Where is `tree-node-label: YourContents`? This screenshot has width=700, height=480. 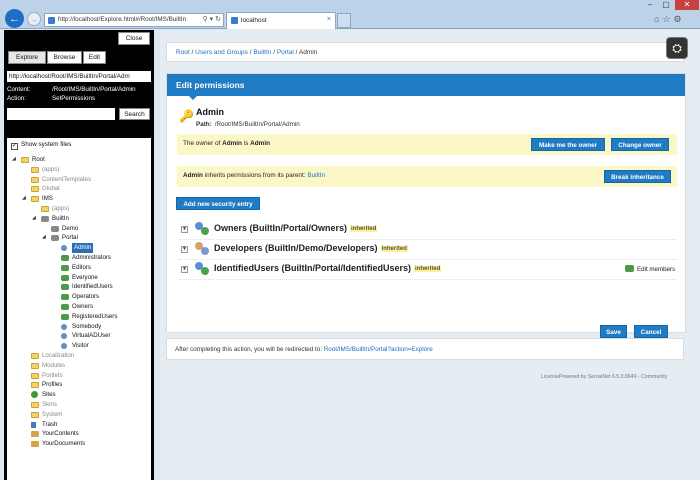 tree-node-label: YourContents is located at coordinates (60, 434).